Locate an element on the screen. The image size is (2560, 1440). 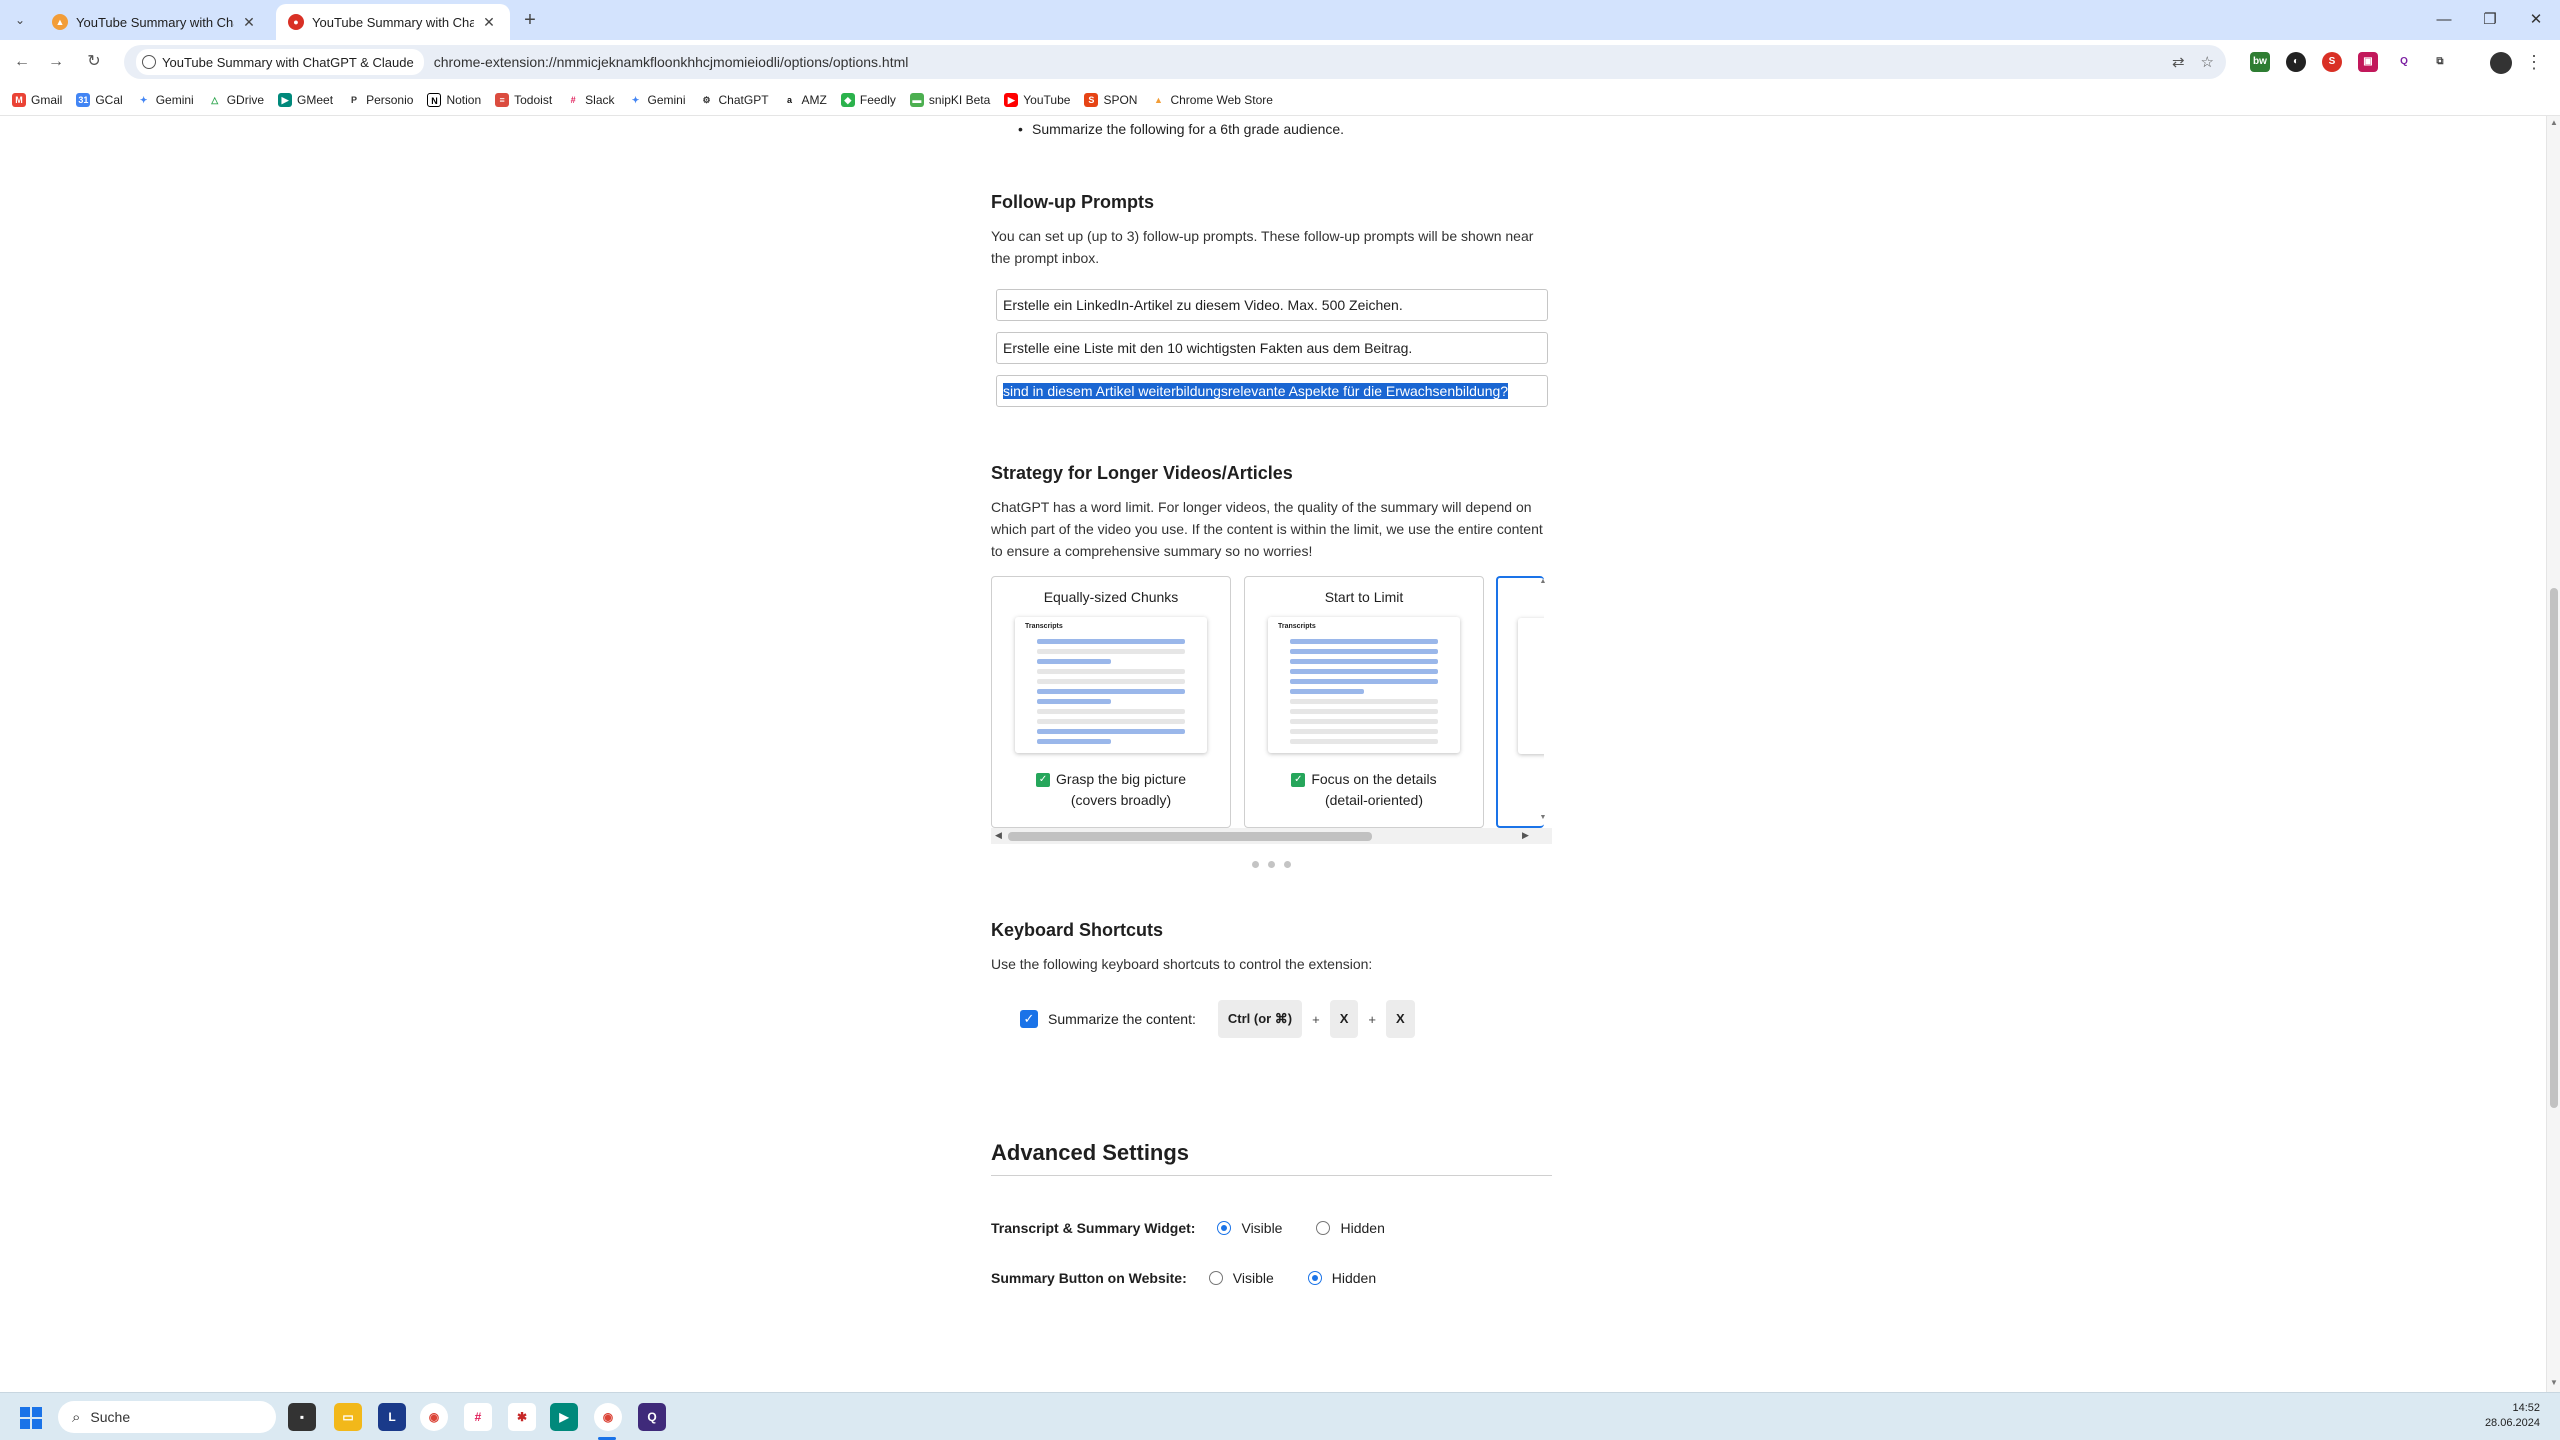
scroll-down-icon: ▼ is located at coordinates (2554, 1382).